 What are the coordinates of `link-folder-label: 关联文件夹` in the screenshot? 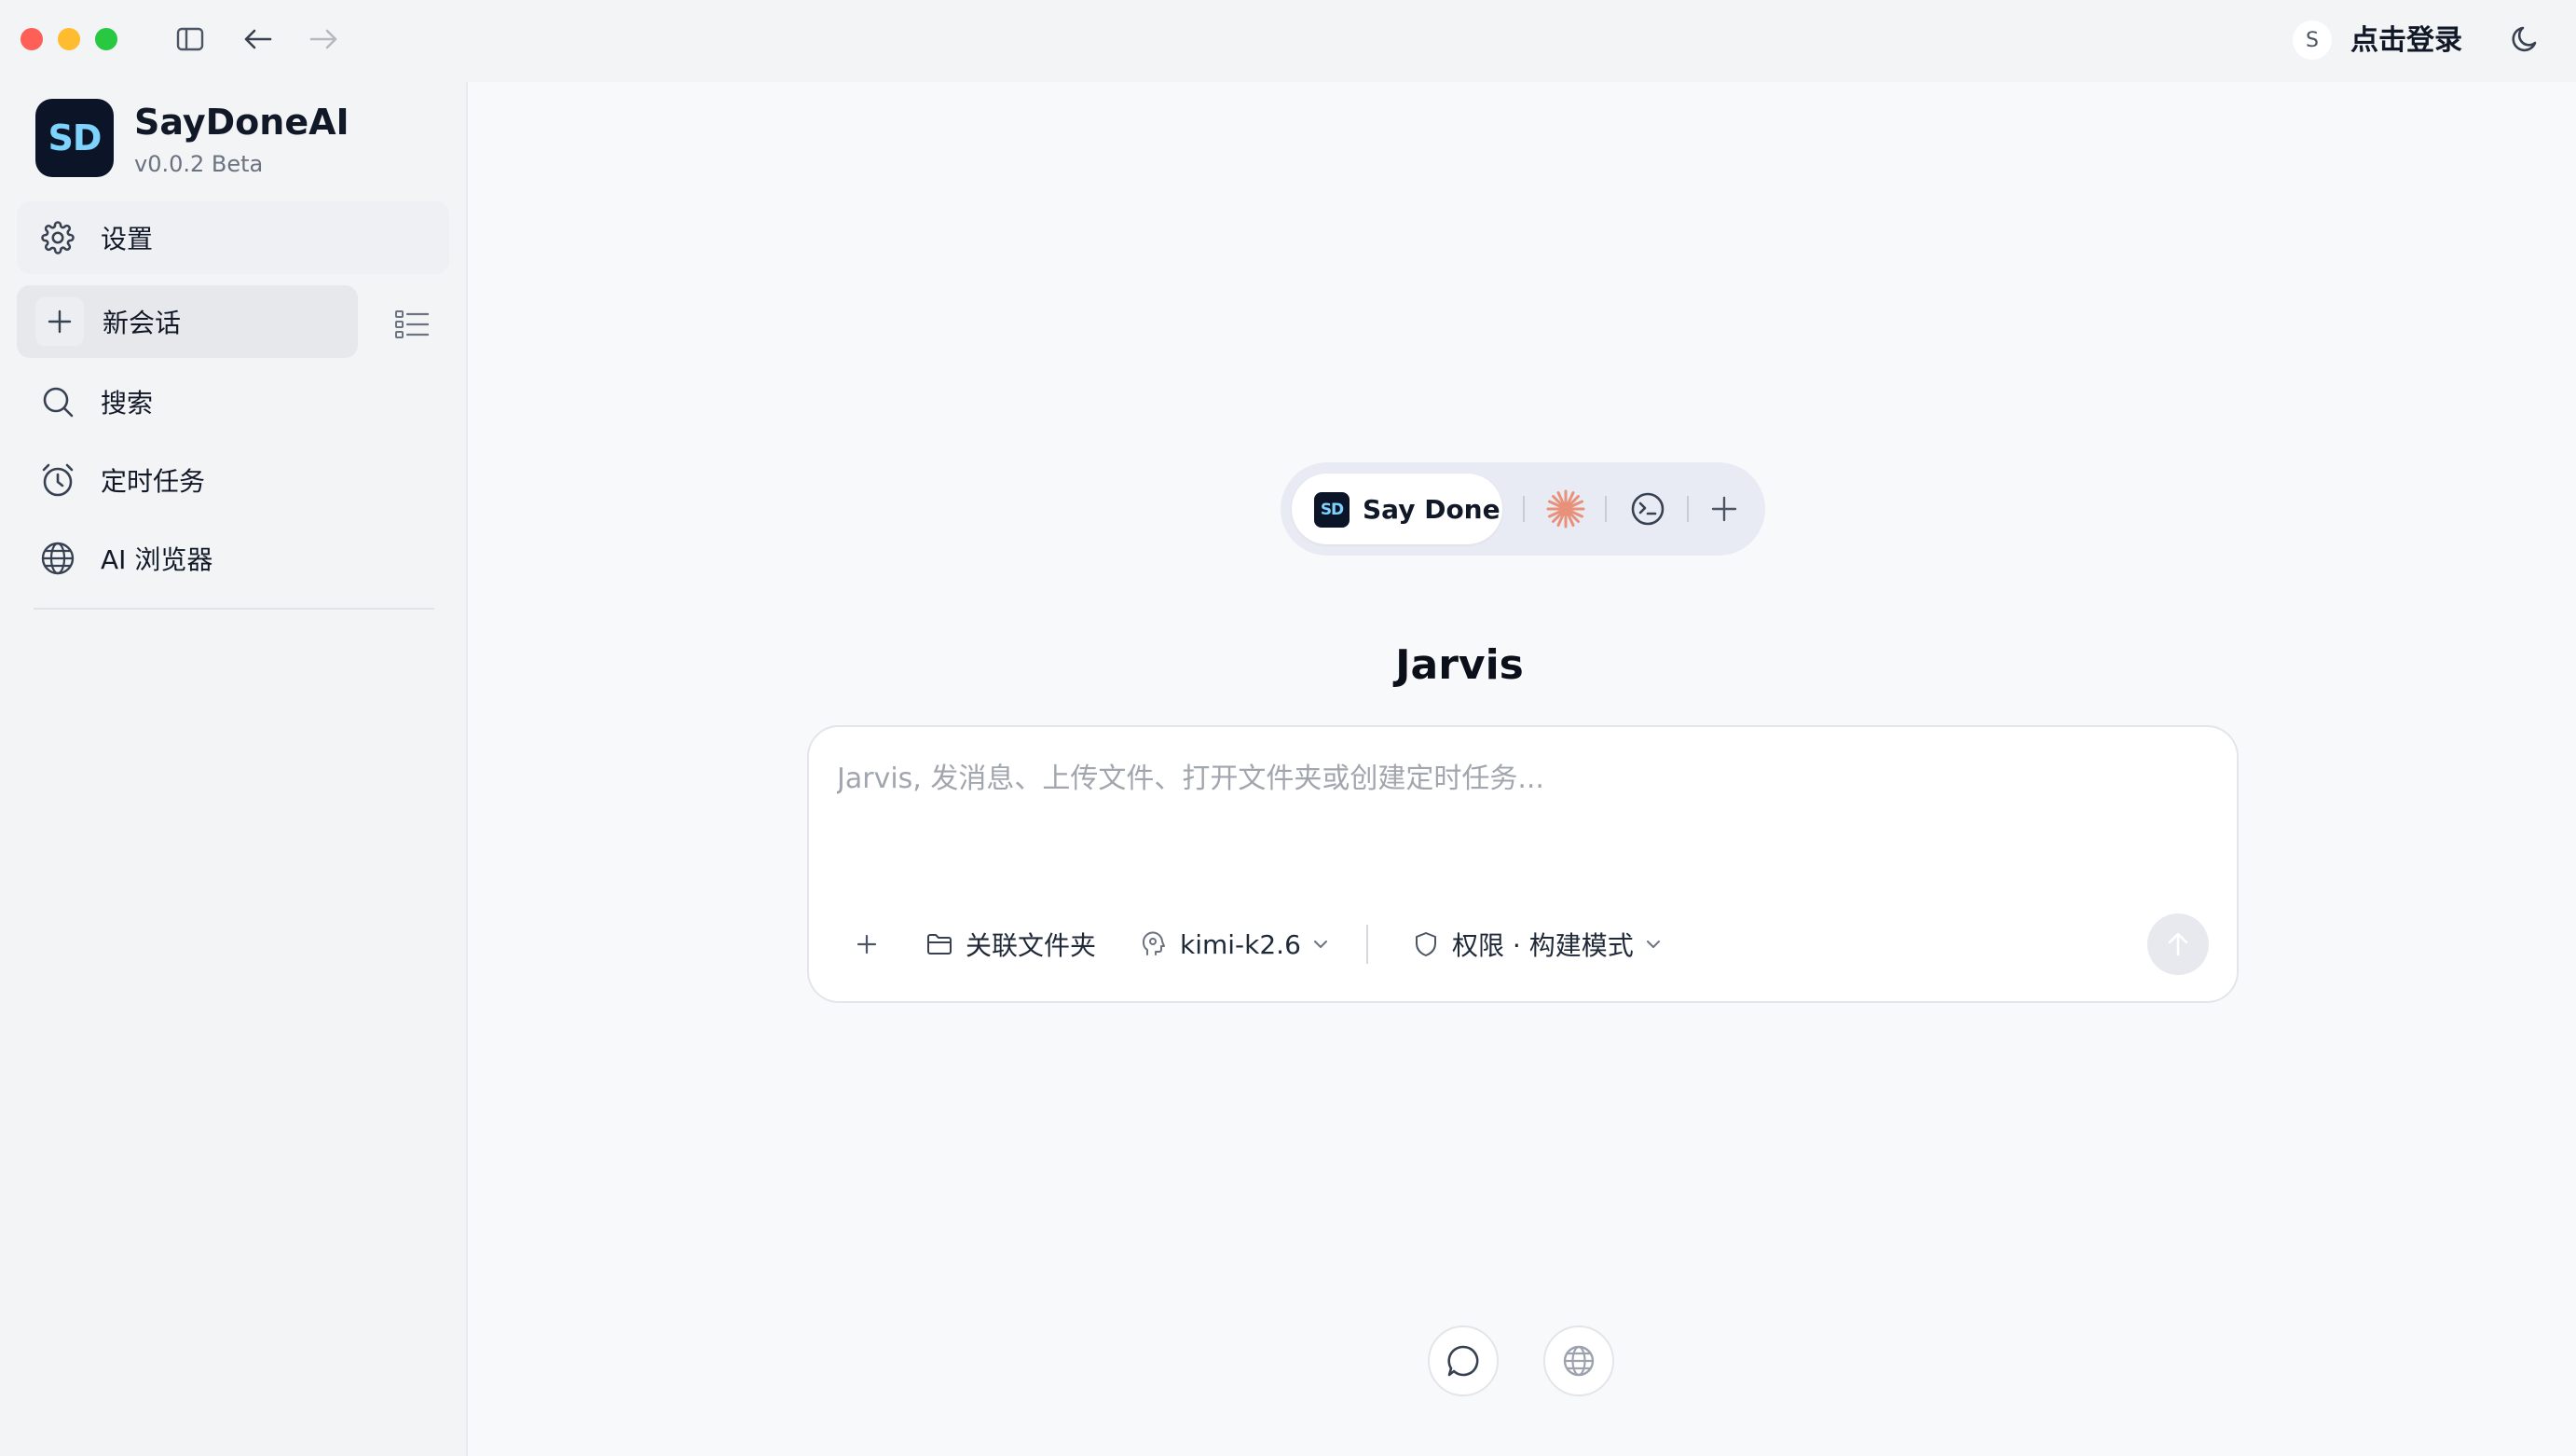 It's located at (1031, 946).